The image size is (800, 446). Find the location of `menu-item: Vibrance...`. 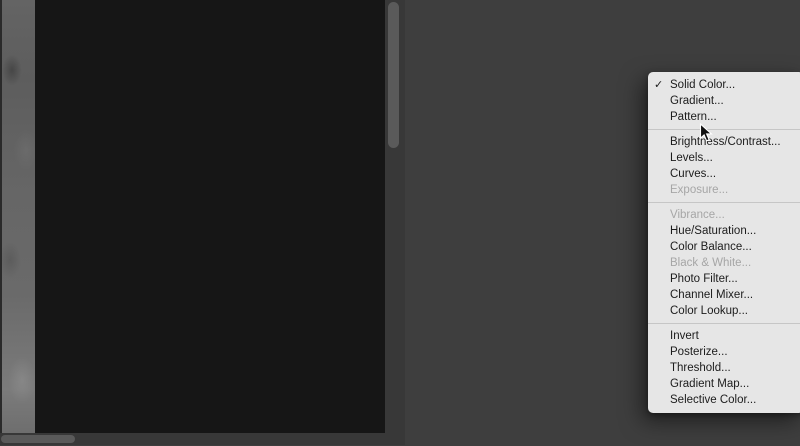

menu-item: Vibrance... is located at coordinates (697, 215).